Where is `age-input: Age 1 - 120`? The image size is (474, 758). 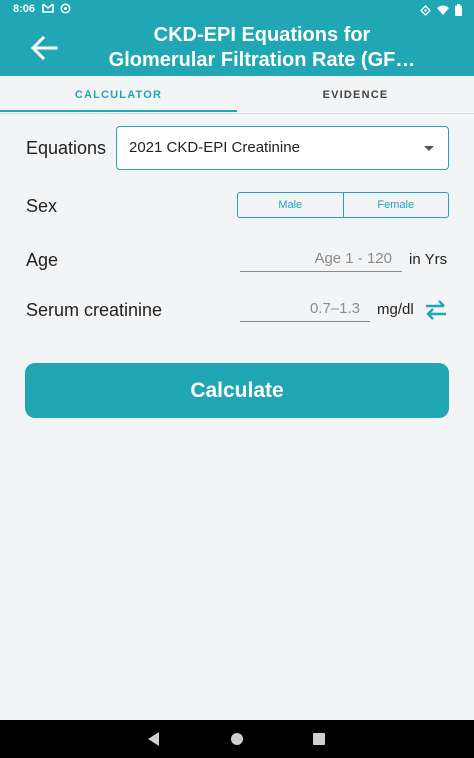 age-input: Age 1 - 120 is located at coordinates (321, 260).